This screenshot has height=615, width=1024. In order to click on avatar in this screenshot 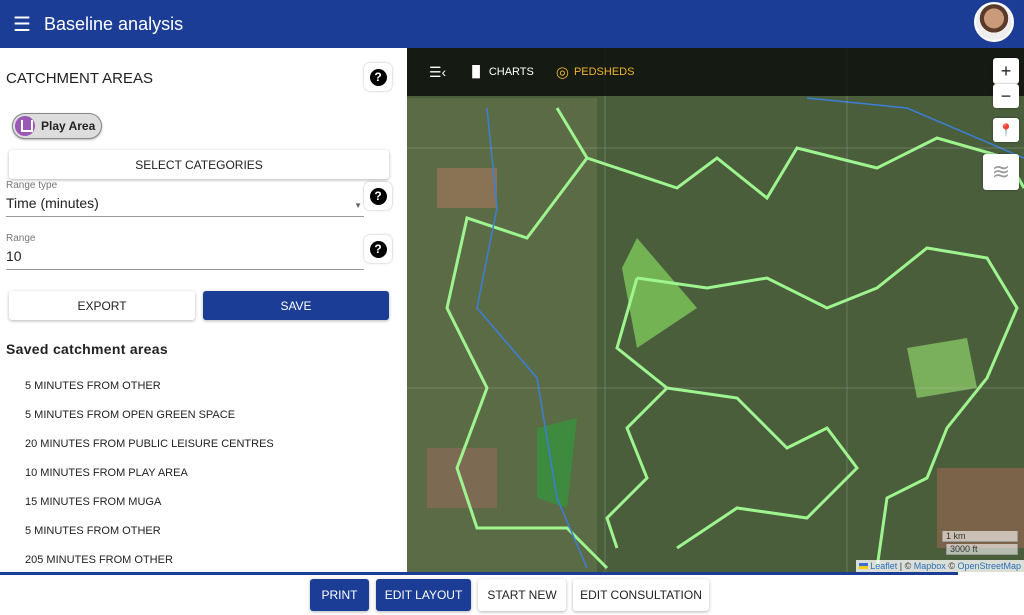, I will do `click(994, 22)`.